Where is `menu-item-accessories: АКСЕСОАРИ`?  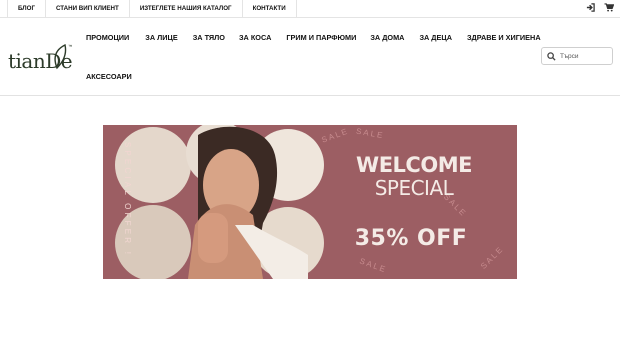
menu-item-accessories: АКСЕСОАРИ is located at coordinates (109, 76).